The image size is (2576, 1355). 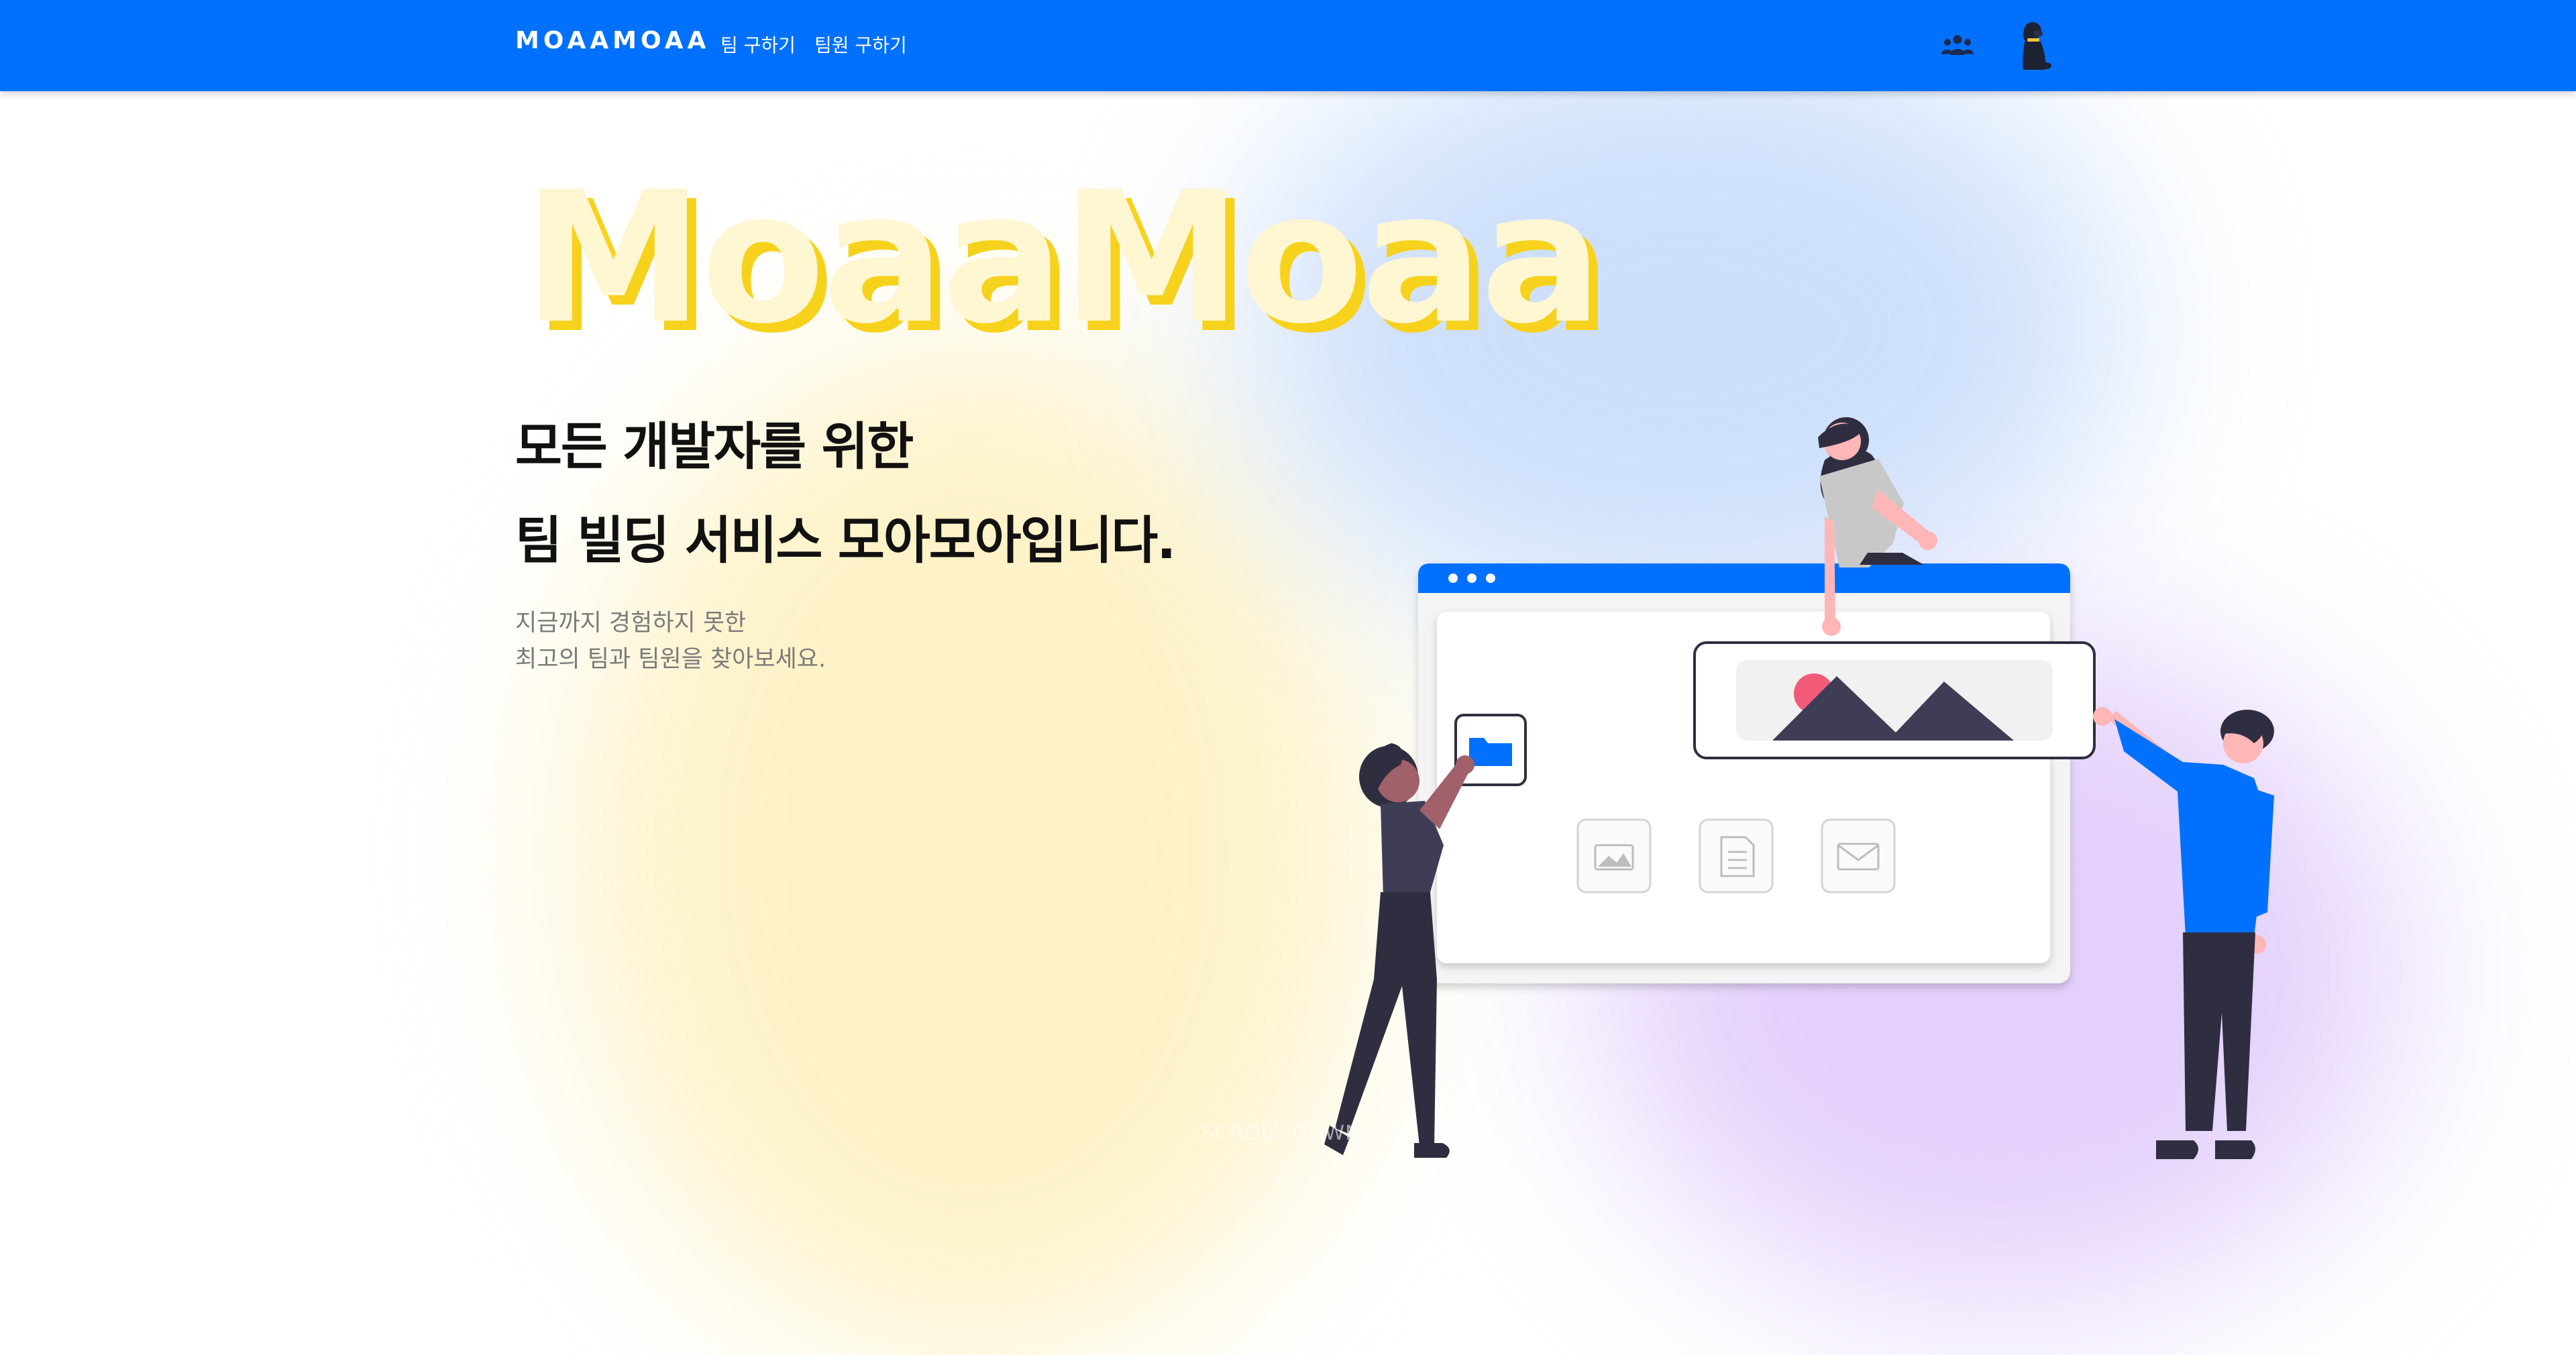 I want to click on dog-avatar-icon, so click(x=2034, y=46).